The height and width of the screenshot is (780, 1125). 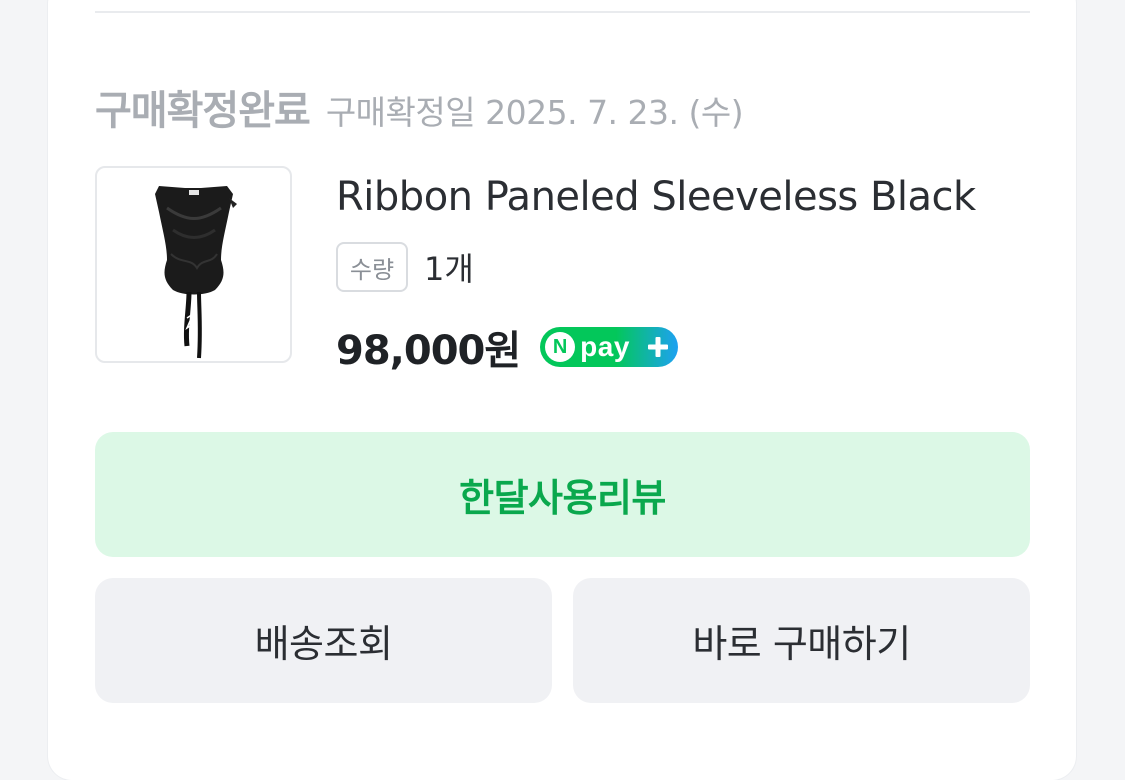 I want to click on monthly-review-button: 한달사용리뷰, so click(x=562, y=494).